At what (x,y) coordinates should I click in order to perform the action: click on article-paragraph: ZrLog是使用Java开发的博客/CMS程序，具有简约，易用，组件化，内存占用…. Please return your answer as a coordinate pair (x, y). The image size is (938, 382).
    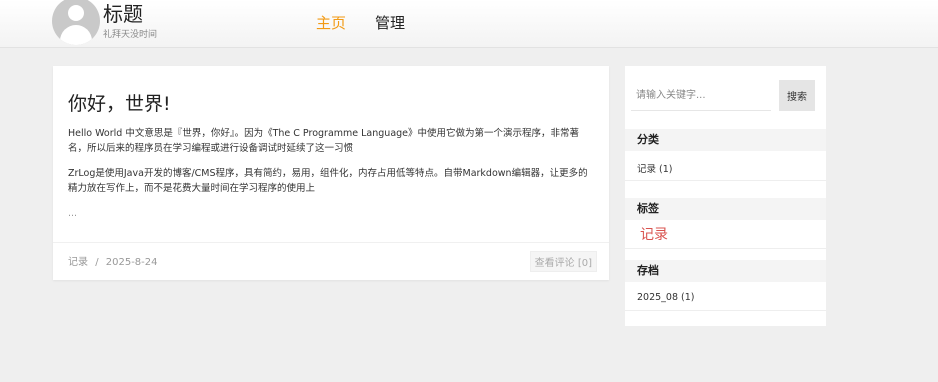
    Looking at the image, I should click on (328, 181).